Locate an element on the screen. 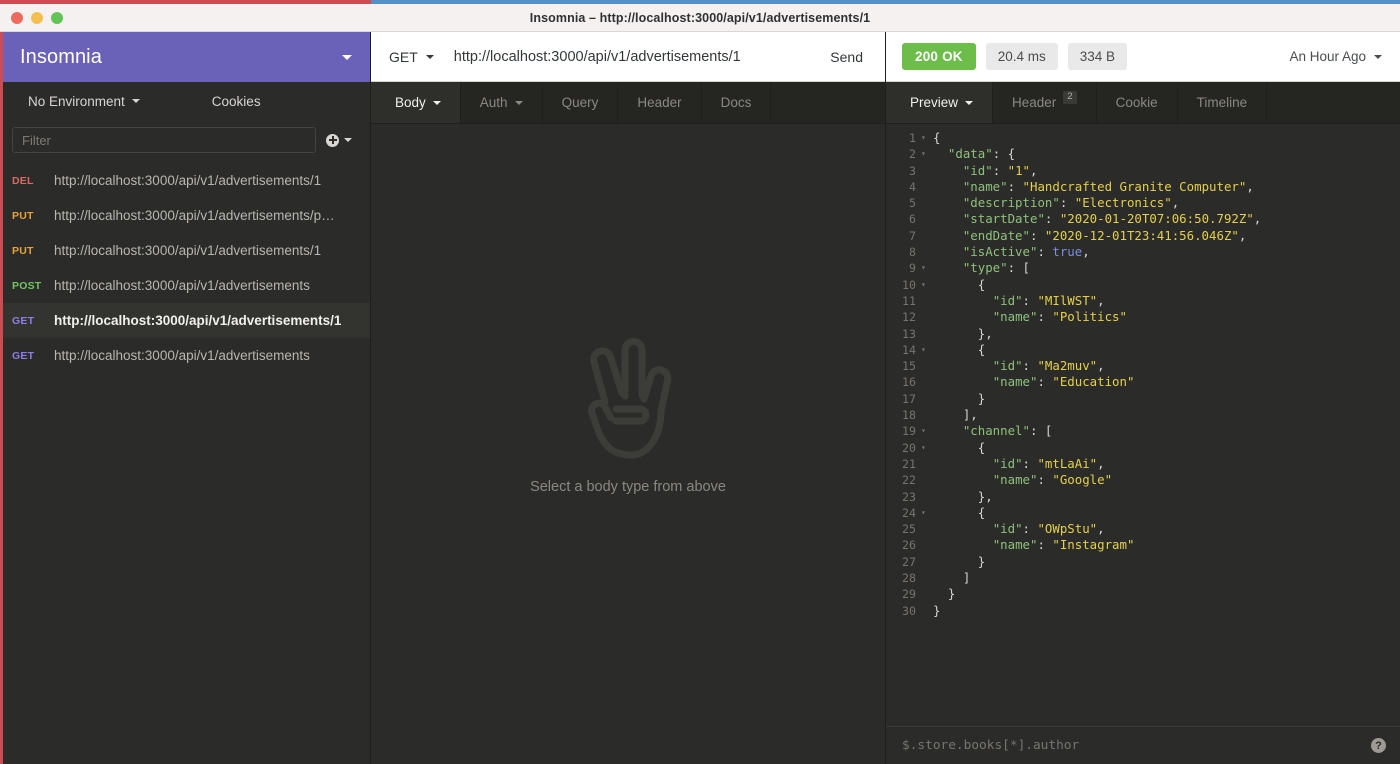 This screenshot has height=764, width=1400. tab-auth: Auth is located at coordinates (502, 102).